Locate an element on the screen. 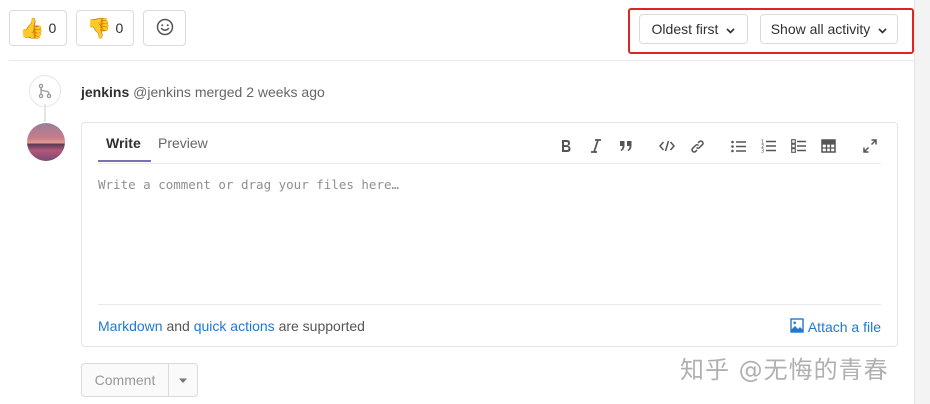 The width and height of the screenshot is (930, 404). bold-icon is located at coordinates (566, 146).